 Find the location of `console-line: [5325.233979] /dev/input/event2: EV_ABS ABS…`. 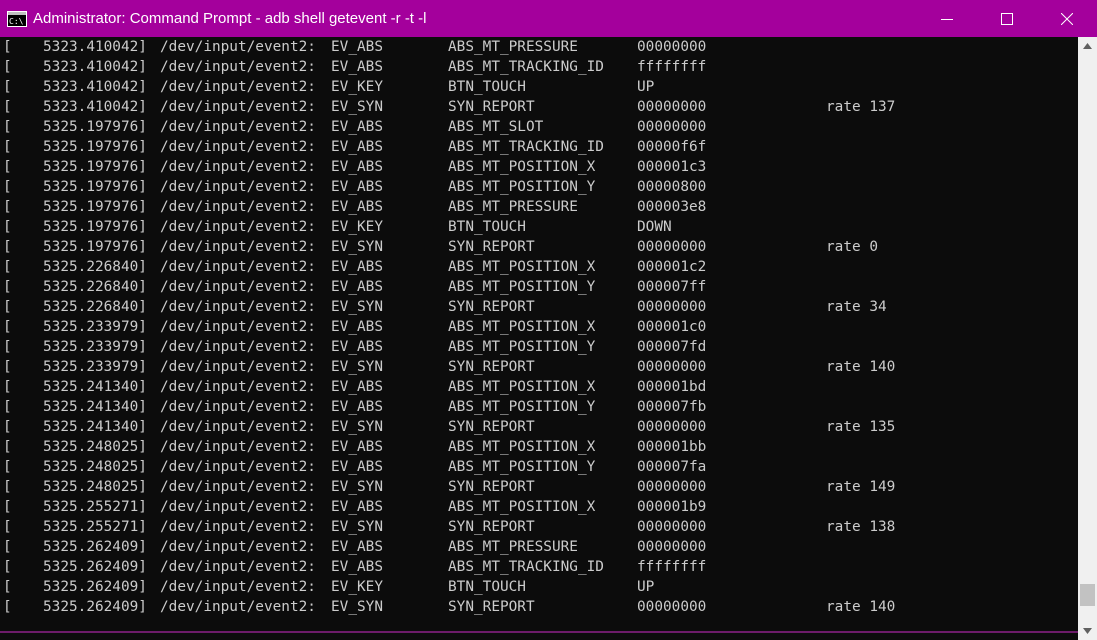

console-line: [5325.233979] /dev/input/event2: EV_ABS ABS… is located at coordinates (539, 347).